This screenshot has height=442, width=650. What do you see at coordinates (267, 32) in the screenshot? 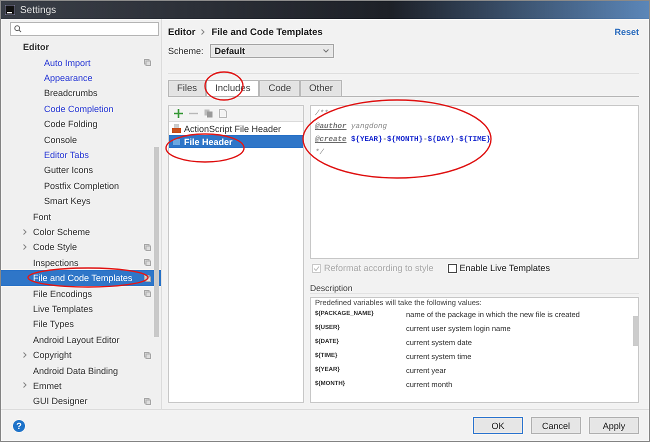
I see `page-title: File and Code Templates` at bounding box center [267, 32].